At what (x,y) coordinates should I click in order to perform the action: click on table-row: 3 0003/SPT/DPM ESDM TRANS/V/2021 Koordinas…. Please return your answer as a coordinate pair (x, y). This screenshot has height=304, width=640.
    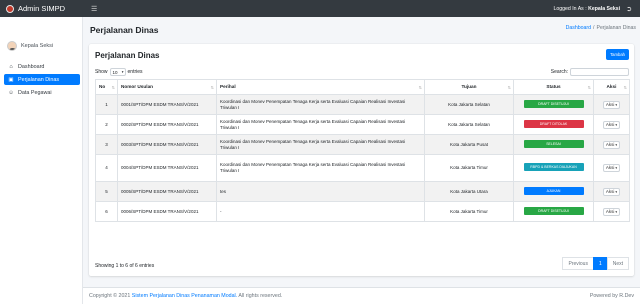
    Looking at the image, I should click on (362, 144).